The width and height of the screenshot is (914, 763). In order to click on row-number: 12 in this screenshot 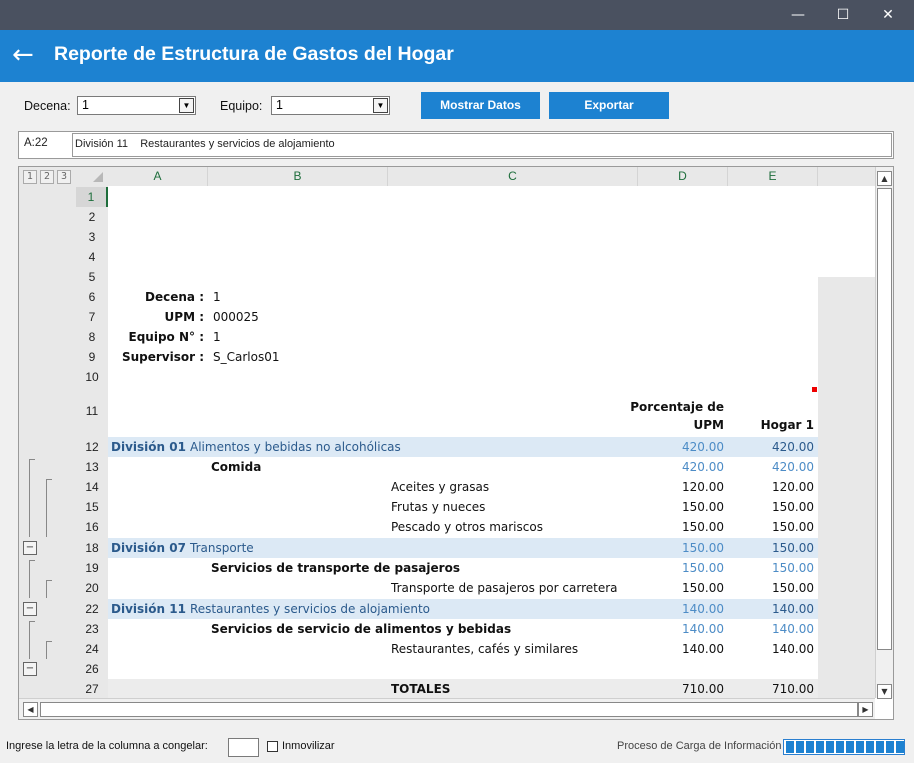, I will do `click(92, 447)`.